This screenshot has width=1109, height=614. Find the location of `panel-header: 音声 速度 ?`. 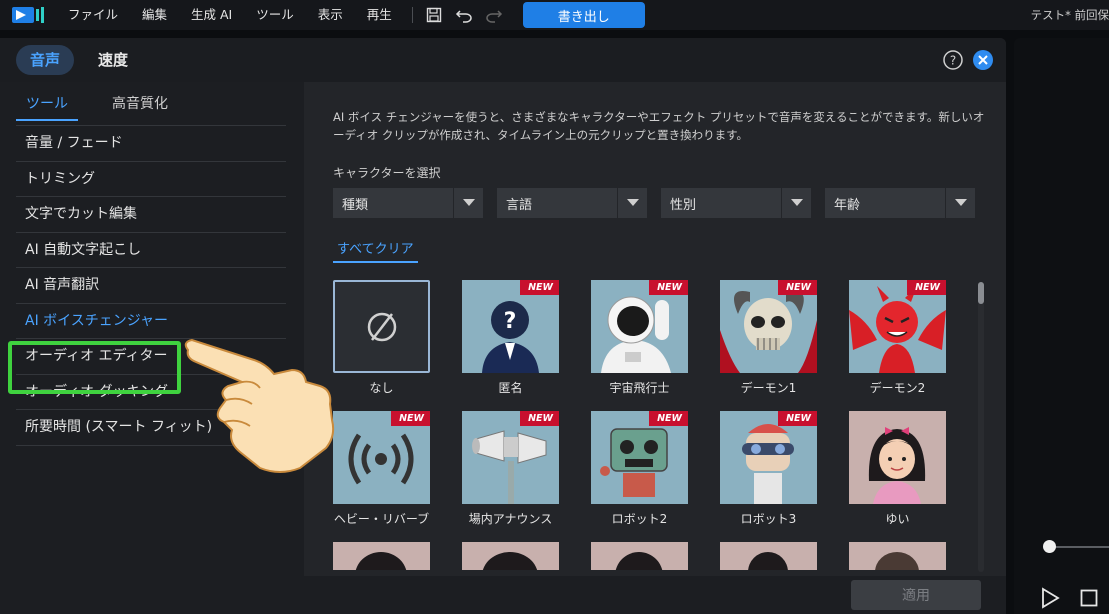

panel-header: 音声 速度 ? is located at coordinates (503, 60).